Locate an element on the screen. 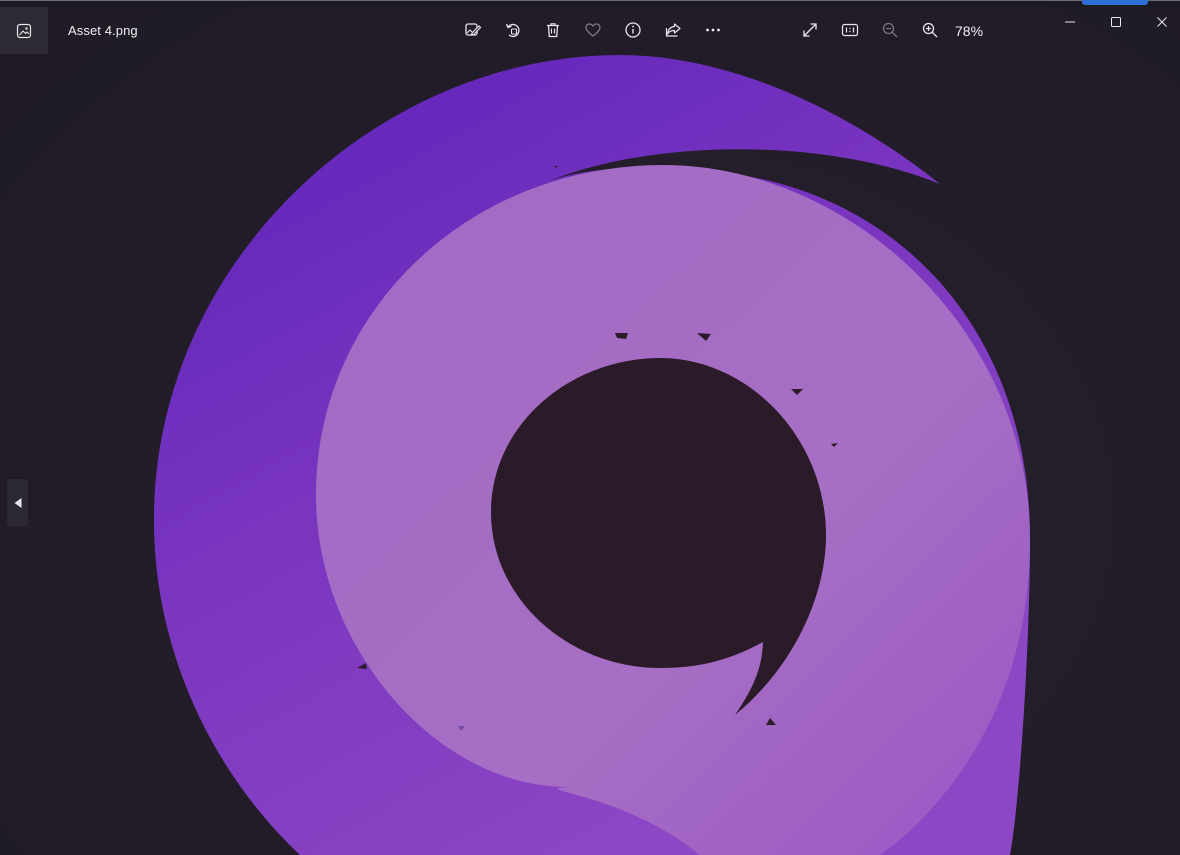  zoom-out-button is located at coordinates (890, 30).